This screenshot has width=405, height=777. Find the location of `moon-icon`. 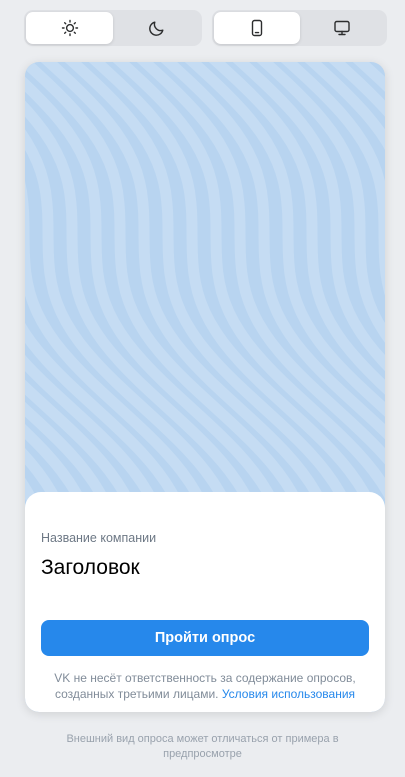

moon-icon is located at coordinates (157, 28).